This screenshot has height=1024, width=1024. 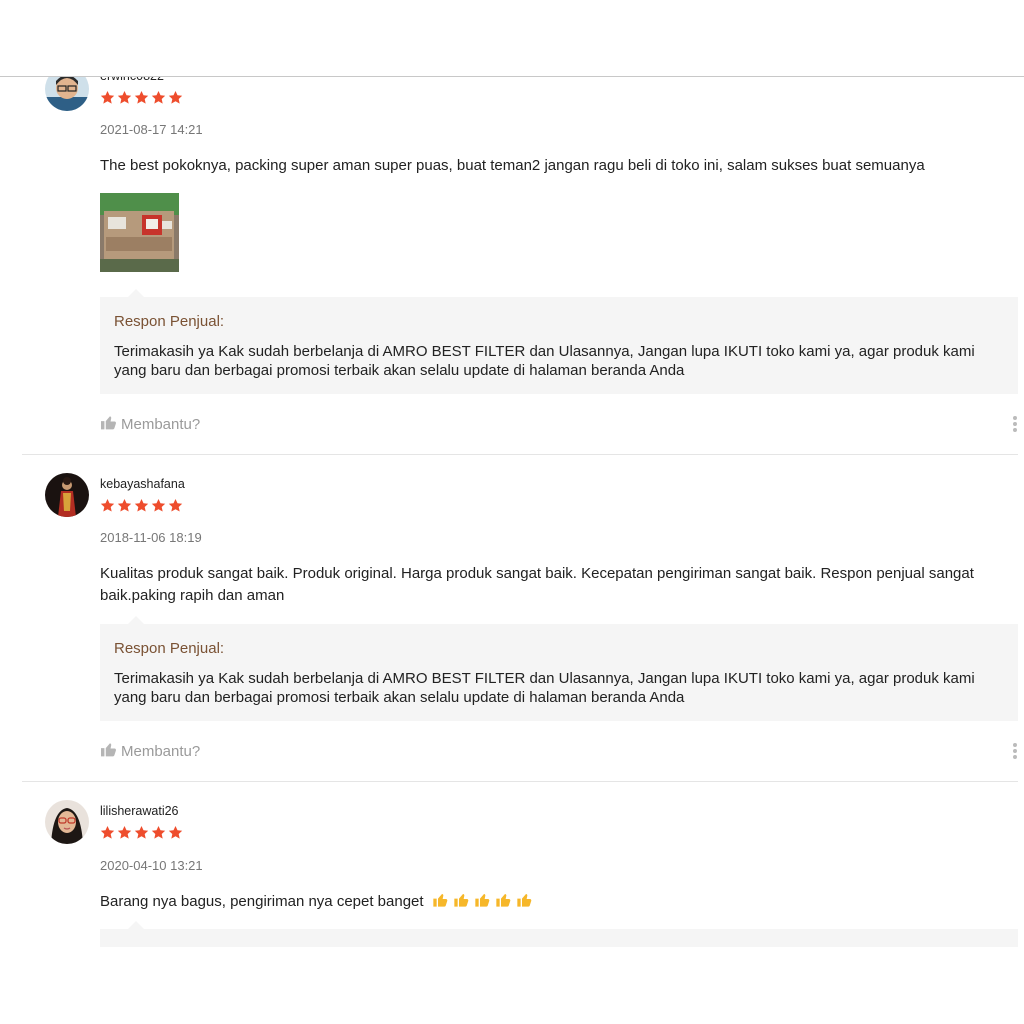 What do you see at coordinates (151, 865) in the screenshot?
I see `review-timestamp: 2020-04-10 13:21` at bounding box center [151, 865].